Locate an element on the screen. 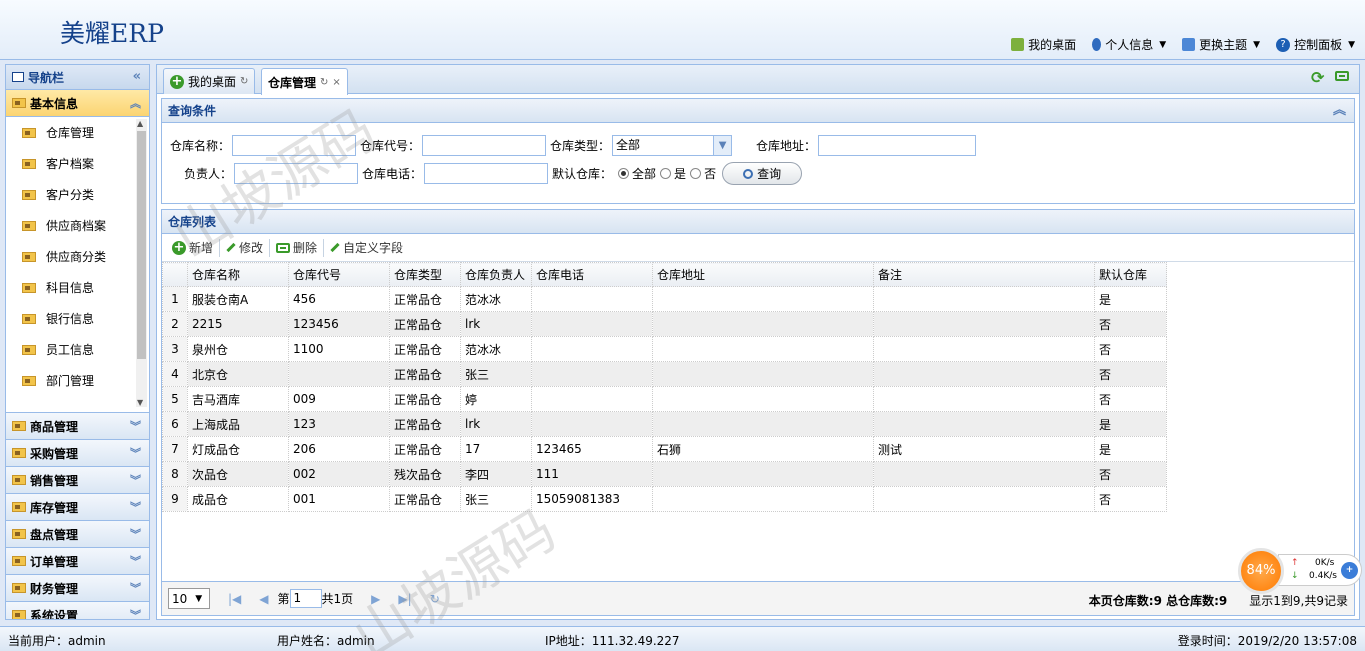  radio-label-no: 否 is located at coordinates (710, 174).